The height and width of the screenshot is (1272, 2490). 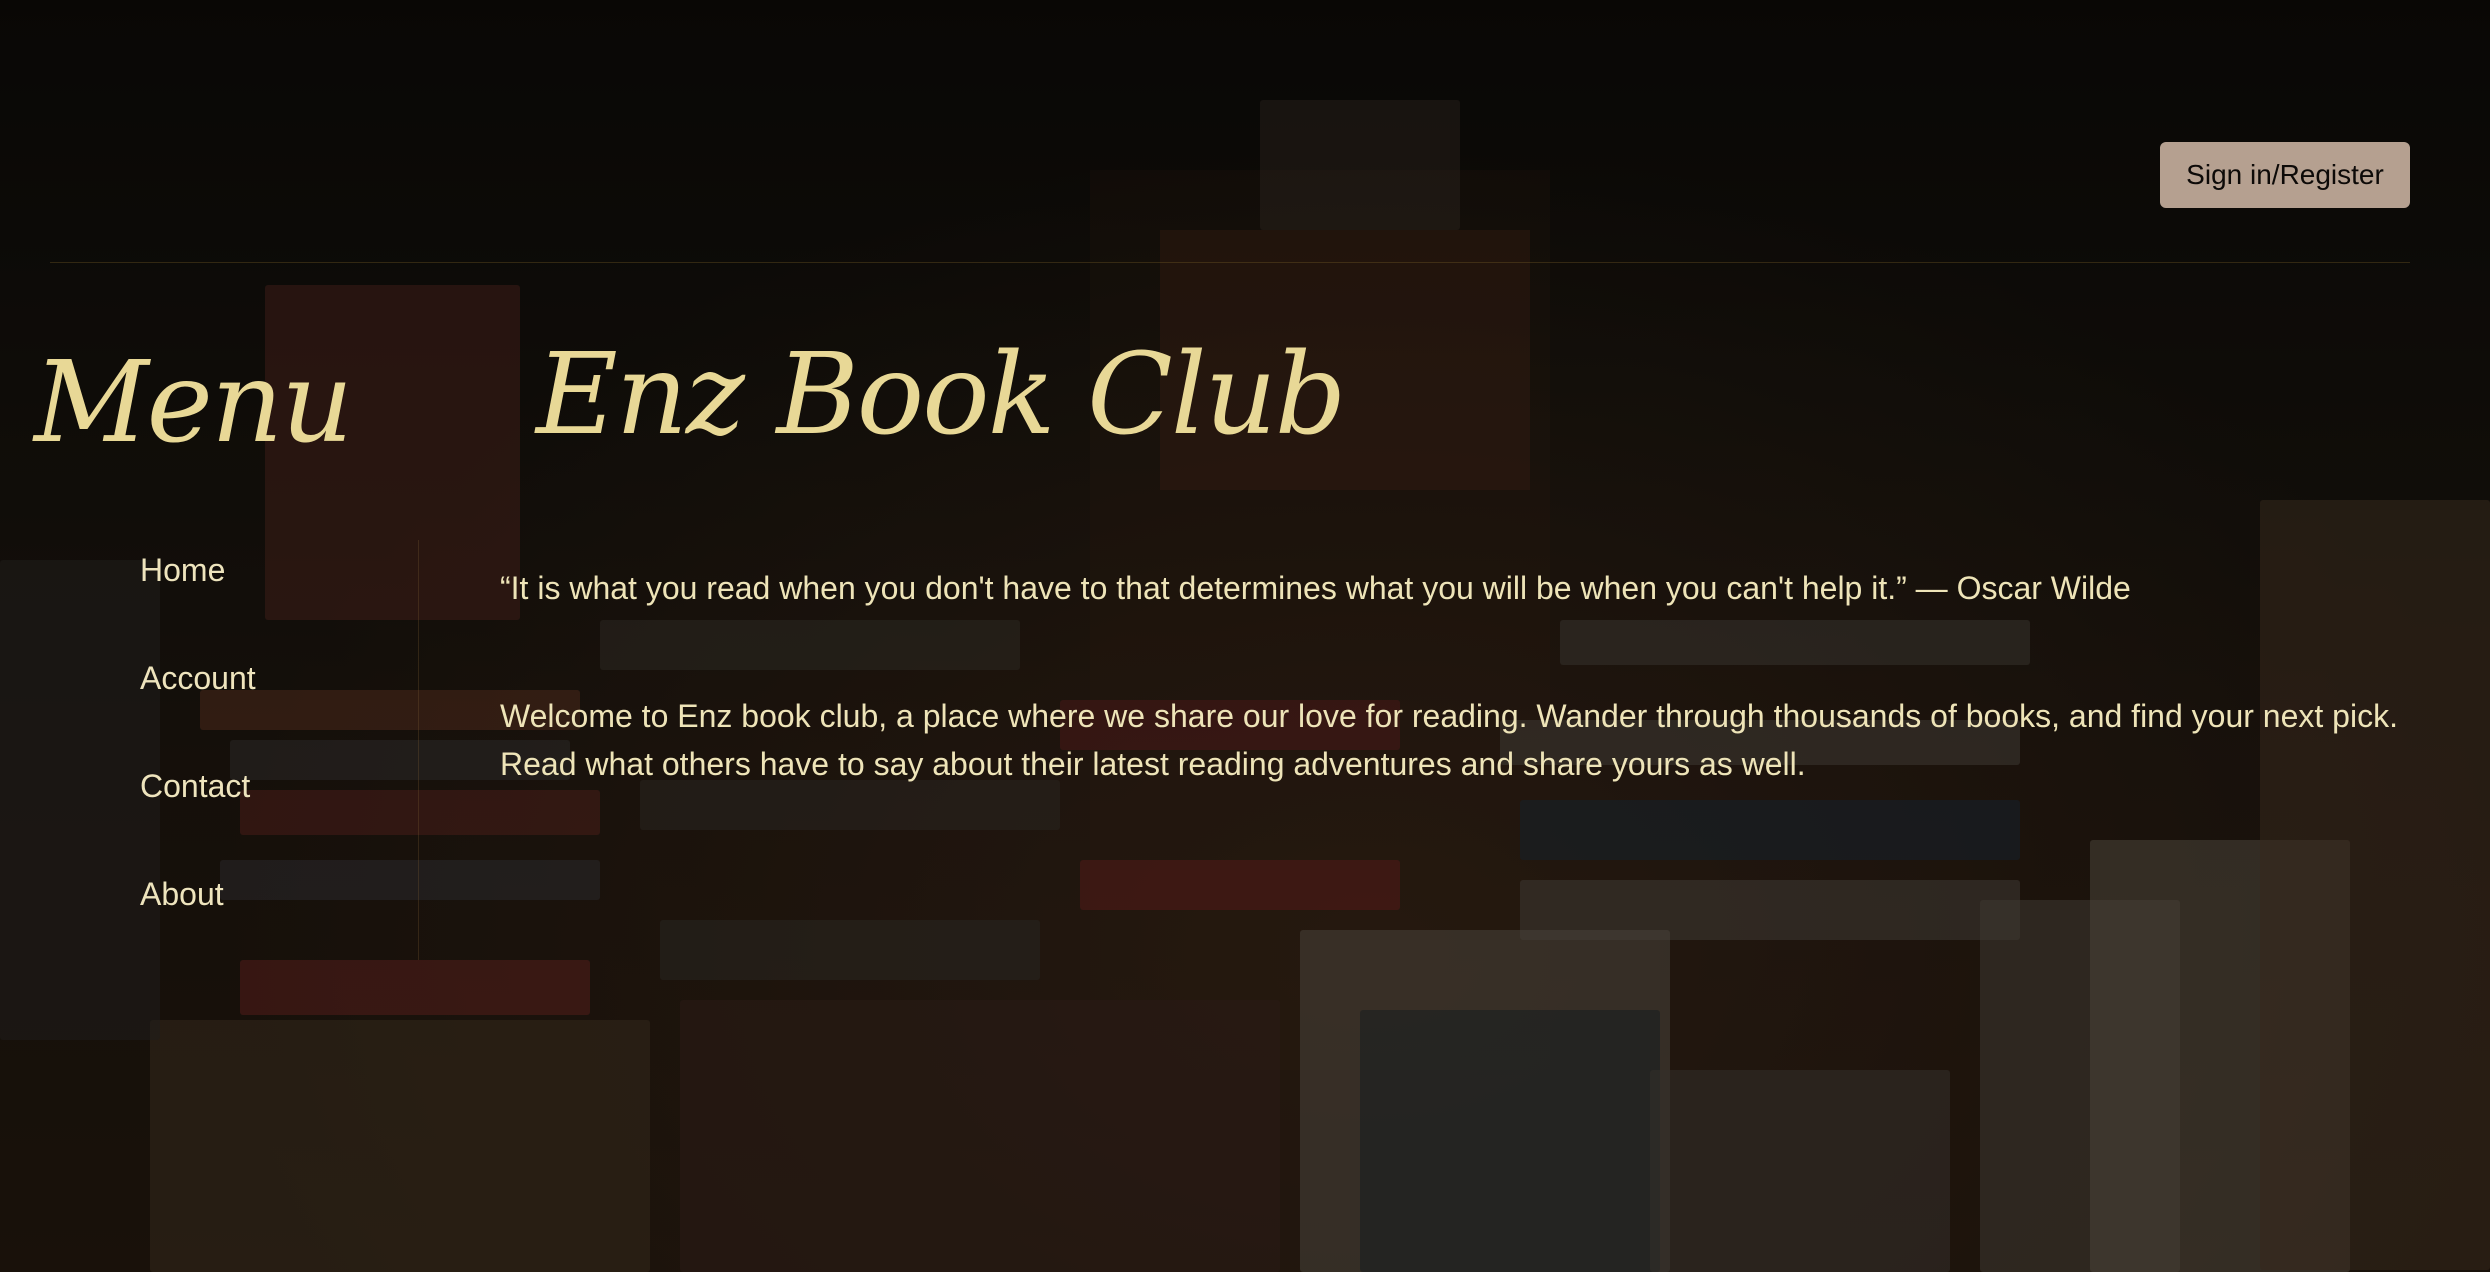 What do you see at coordinates (210, 740) in the screenshot?
I see `sidebar-nav: Home Account Contact About` at bounding box center [210, 740].